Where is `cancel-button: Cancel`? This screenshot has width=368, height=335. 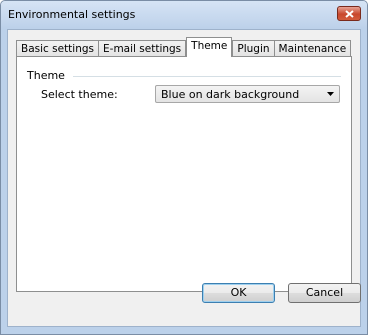 cancel-button: Cancel is located at coordinates (324, 293).